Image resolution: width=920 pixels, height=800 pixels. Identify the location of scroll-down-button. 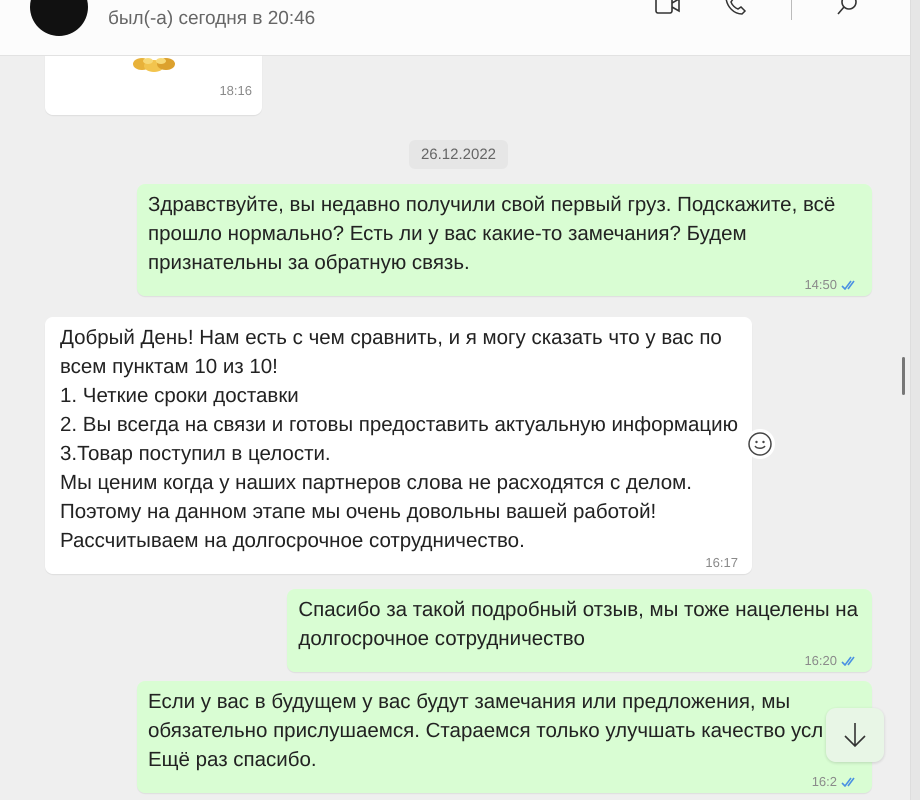
(855, 735).